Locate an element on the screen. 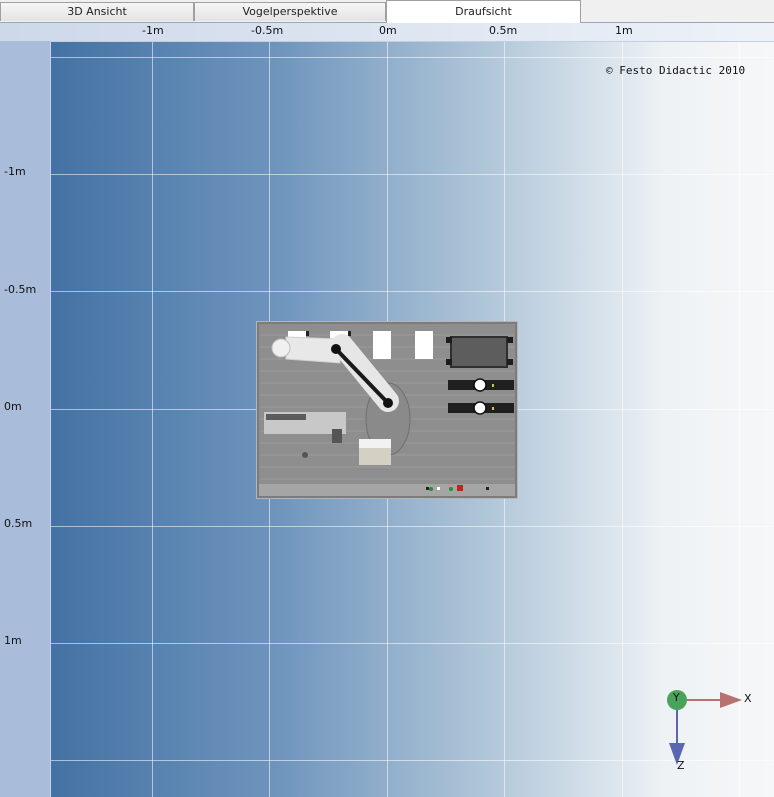  axis-label-z: Z is located at coordinates (681, 765).